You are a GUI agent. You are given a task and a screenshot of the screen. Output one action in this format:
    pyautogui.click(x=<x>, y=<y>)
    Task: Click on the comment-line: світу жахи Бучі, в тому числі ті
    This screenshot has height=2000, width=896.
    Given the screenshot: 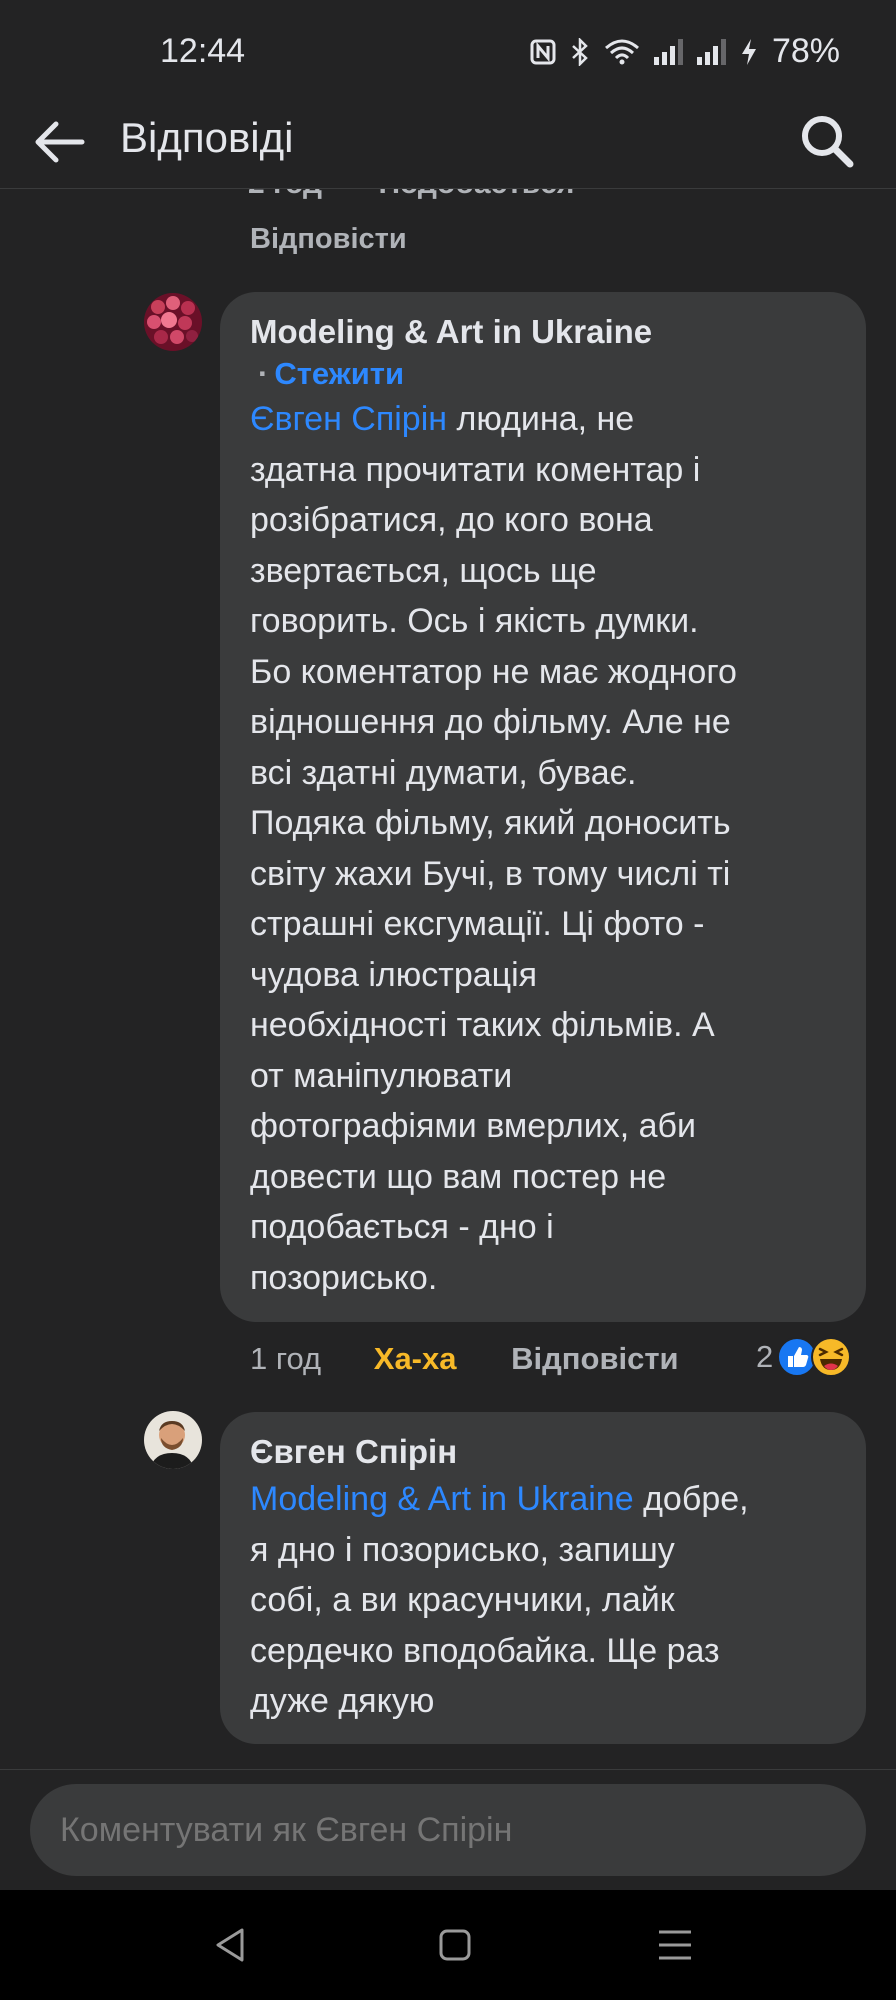 What is the action you would take?
    pyautogui.click(x=490, y=873)
    